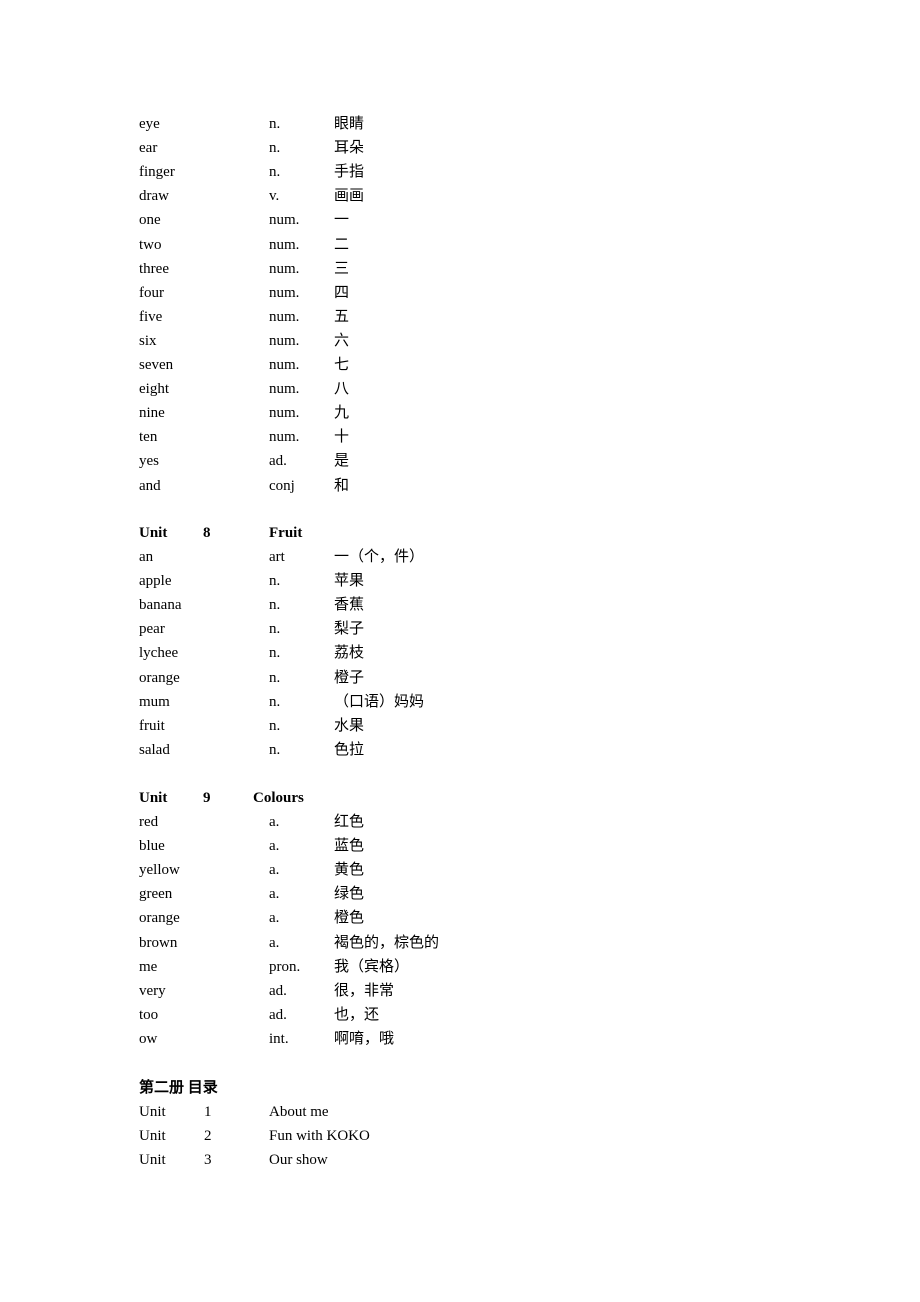 The height and width of the screenshot is (1302, 920). What do you see at coordinates (152, 990) in the screenshot?
I see `vocab-word: very` at bounding box center [152, 990].